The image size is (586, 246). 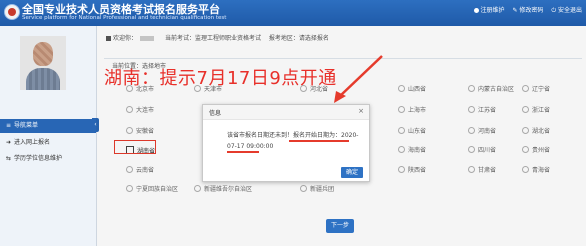 What do you see at coordinates (340, 226) in the screenshot?
I see `next-step-button: 下一步` at bounding box center [340, 226].